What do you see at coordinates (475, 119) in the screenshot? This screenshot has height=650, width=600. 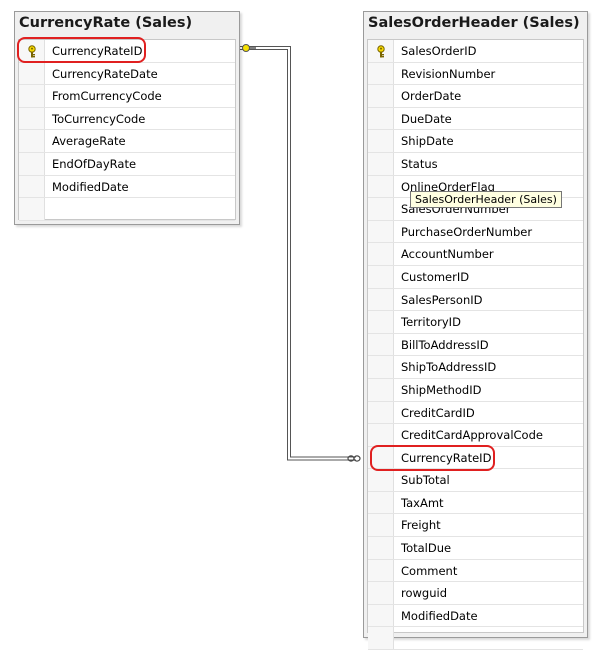 I see `column-row: DueDate` at bounding box center [475, 119].